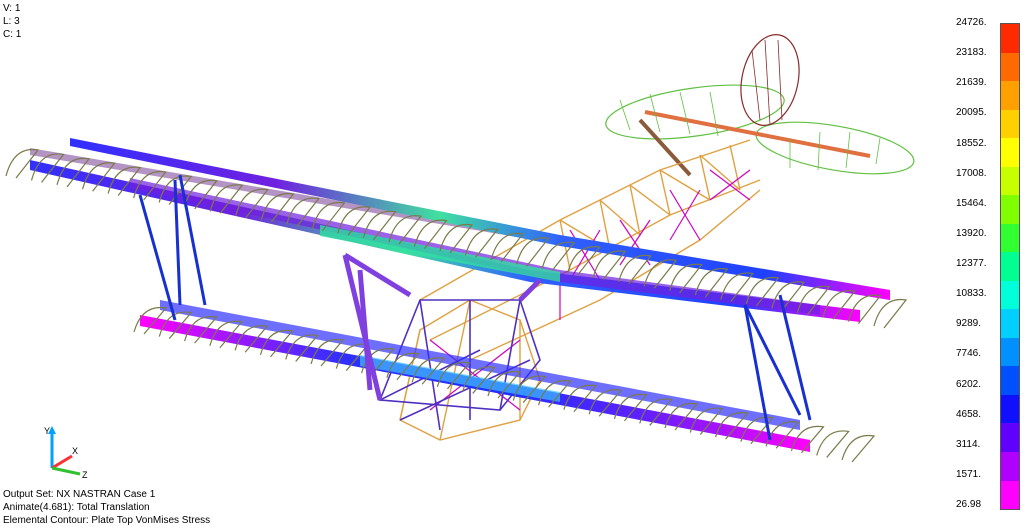 The height and width of the screenshot is (531, 1024). What do you see at coordinates (969, 414) in the screenshot?
I see `legend-label: 4658.` at bounding box center [969, 414].